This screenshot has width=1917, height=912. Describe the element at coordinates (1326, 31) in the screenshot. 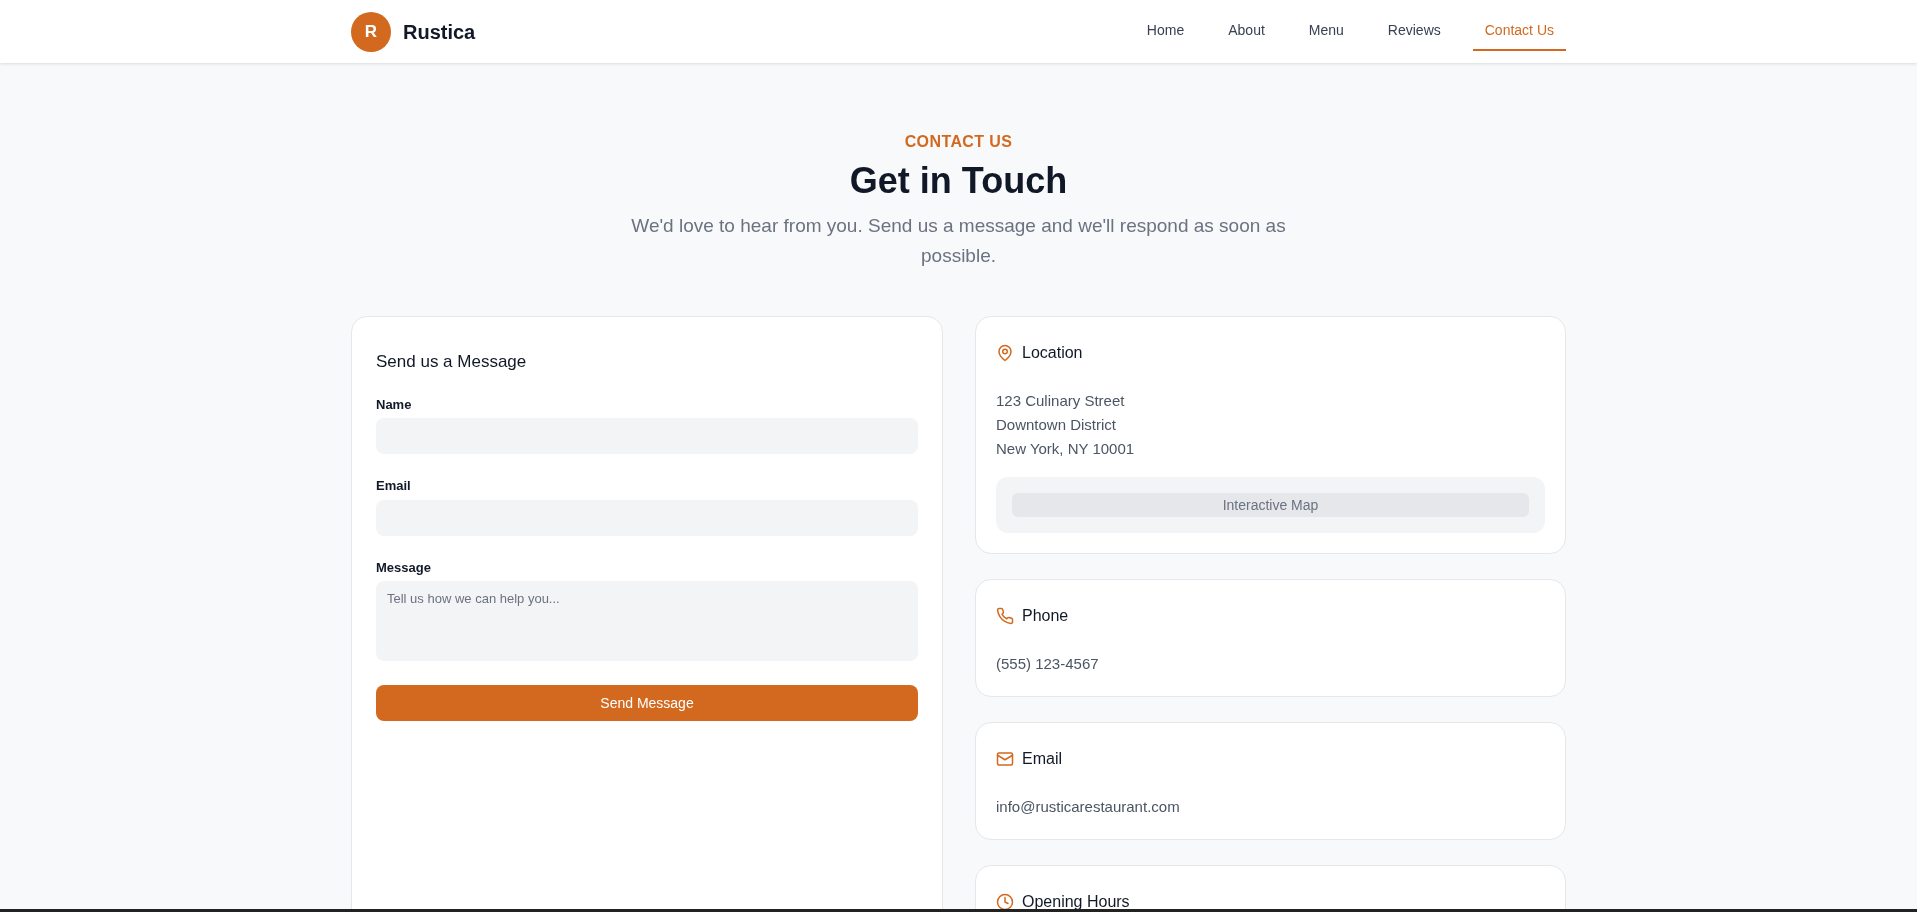

I see `nav-link: Menu` at that location.